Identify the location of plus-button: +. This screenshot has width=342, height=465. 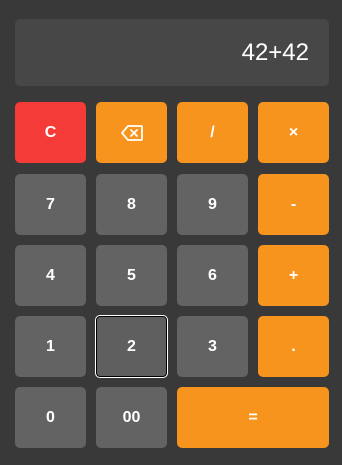
(293, 275).